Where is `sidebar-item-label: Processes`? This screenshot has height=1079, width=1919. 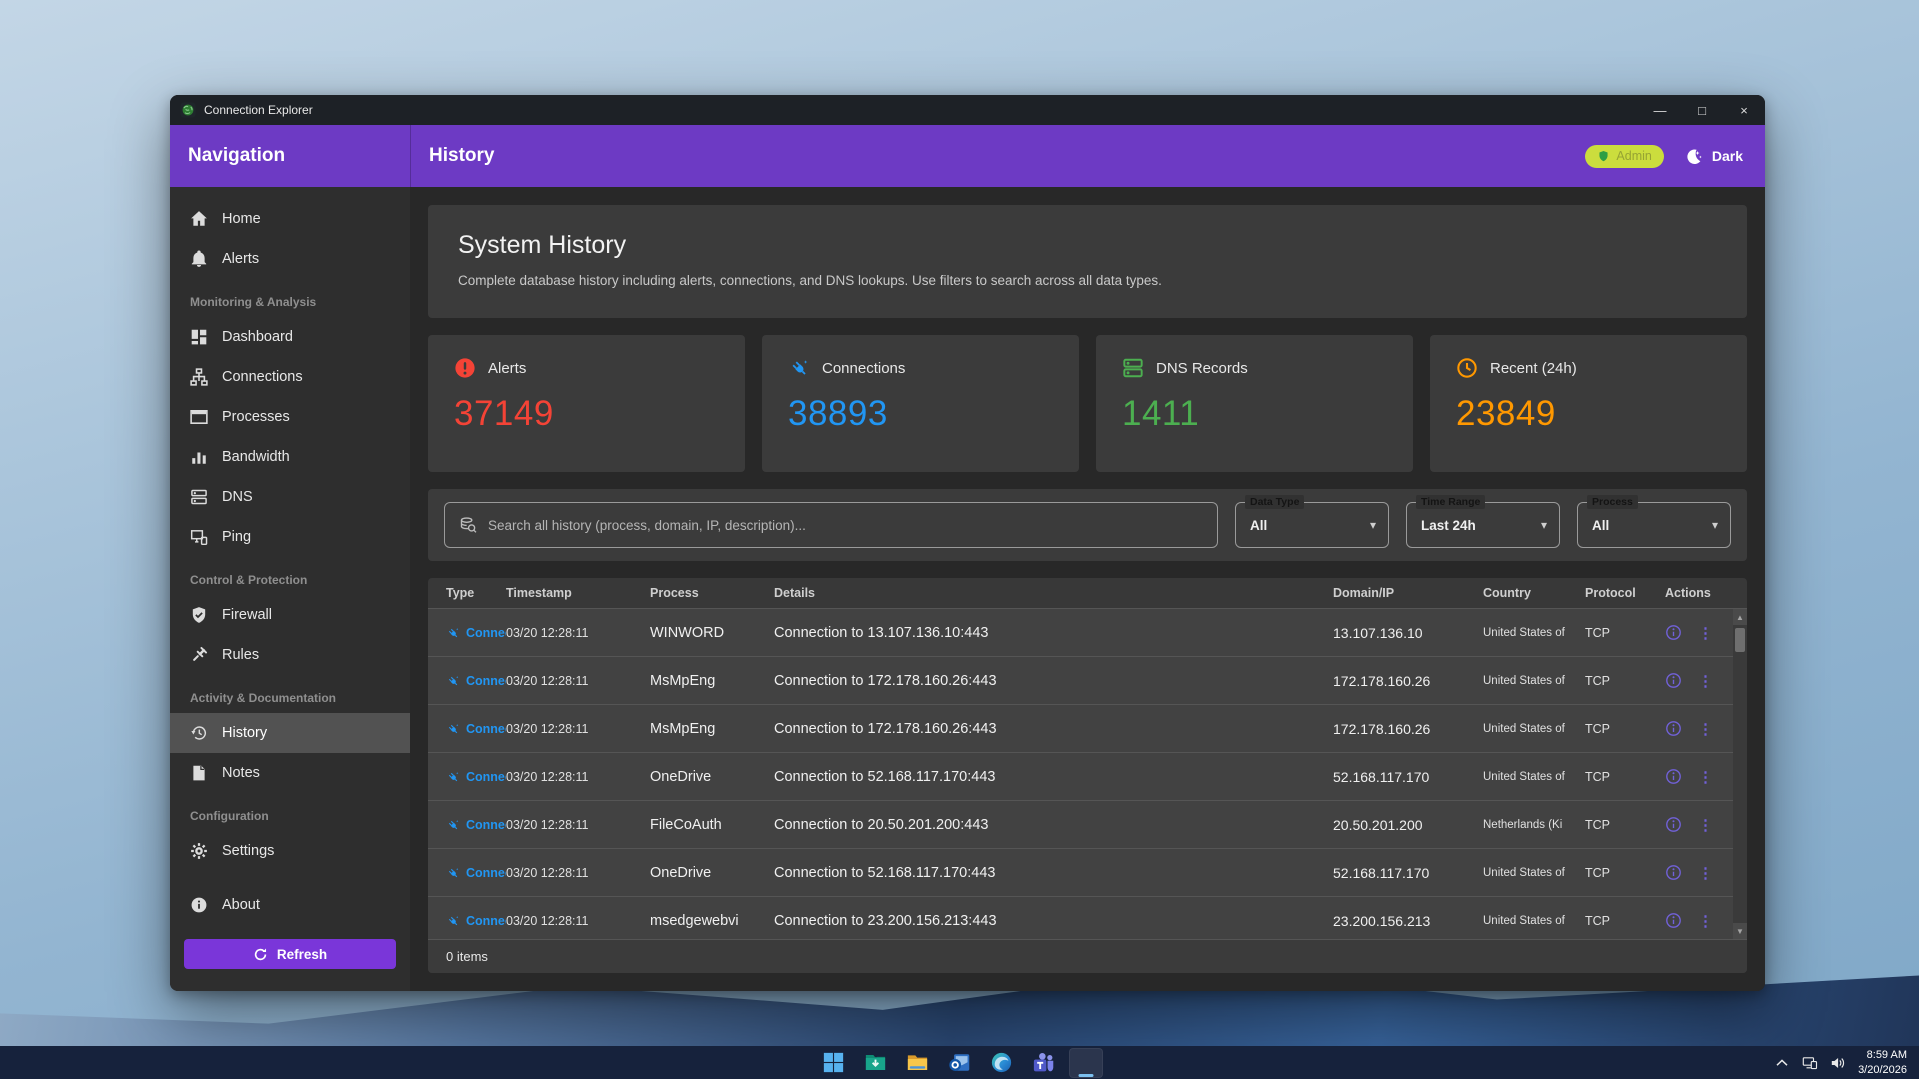 sidebar-item-label: Processes is located at coordinates (256, 417).